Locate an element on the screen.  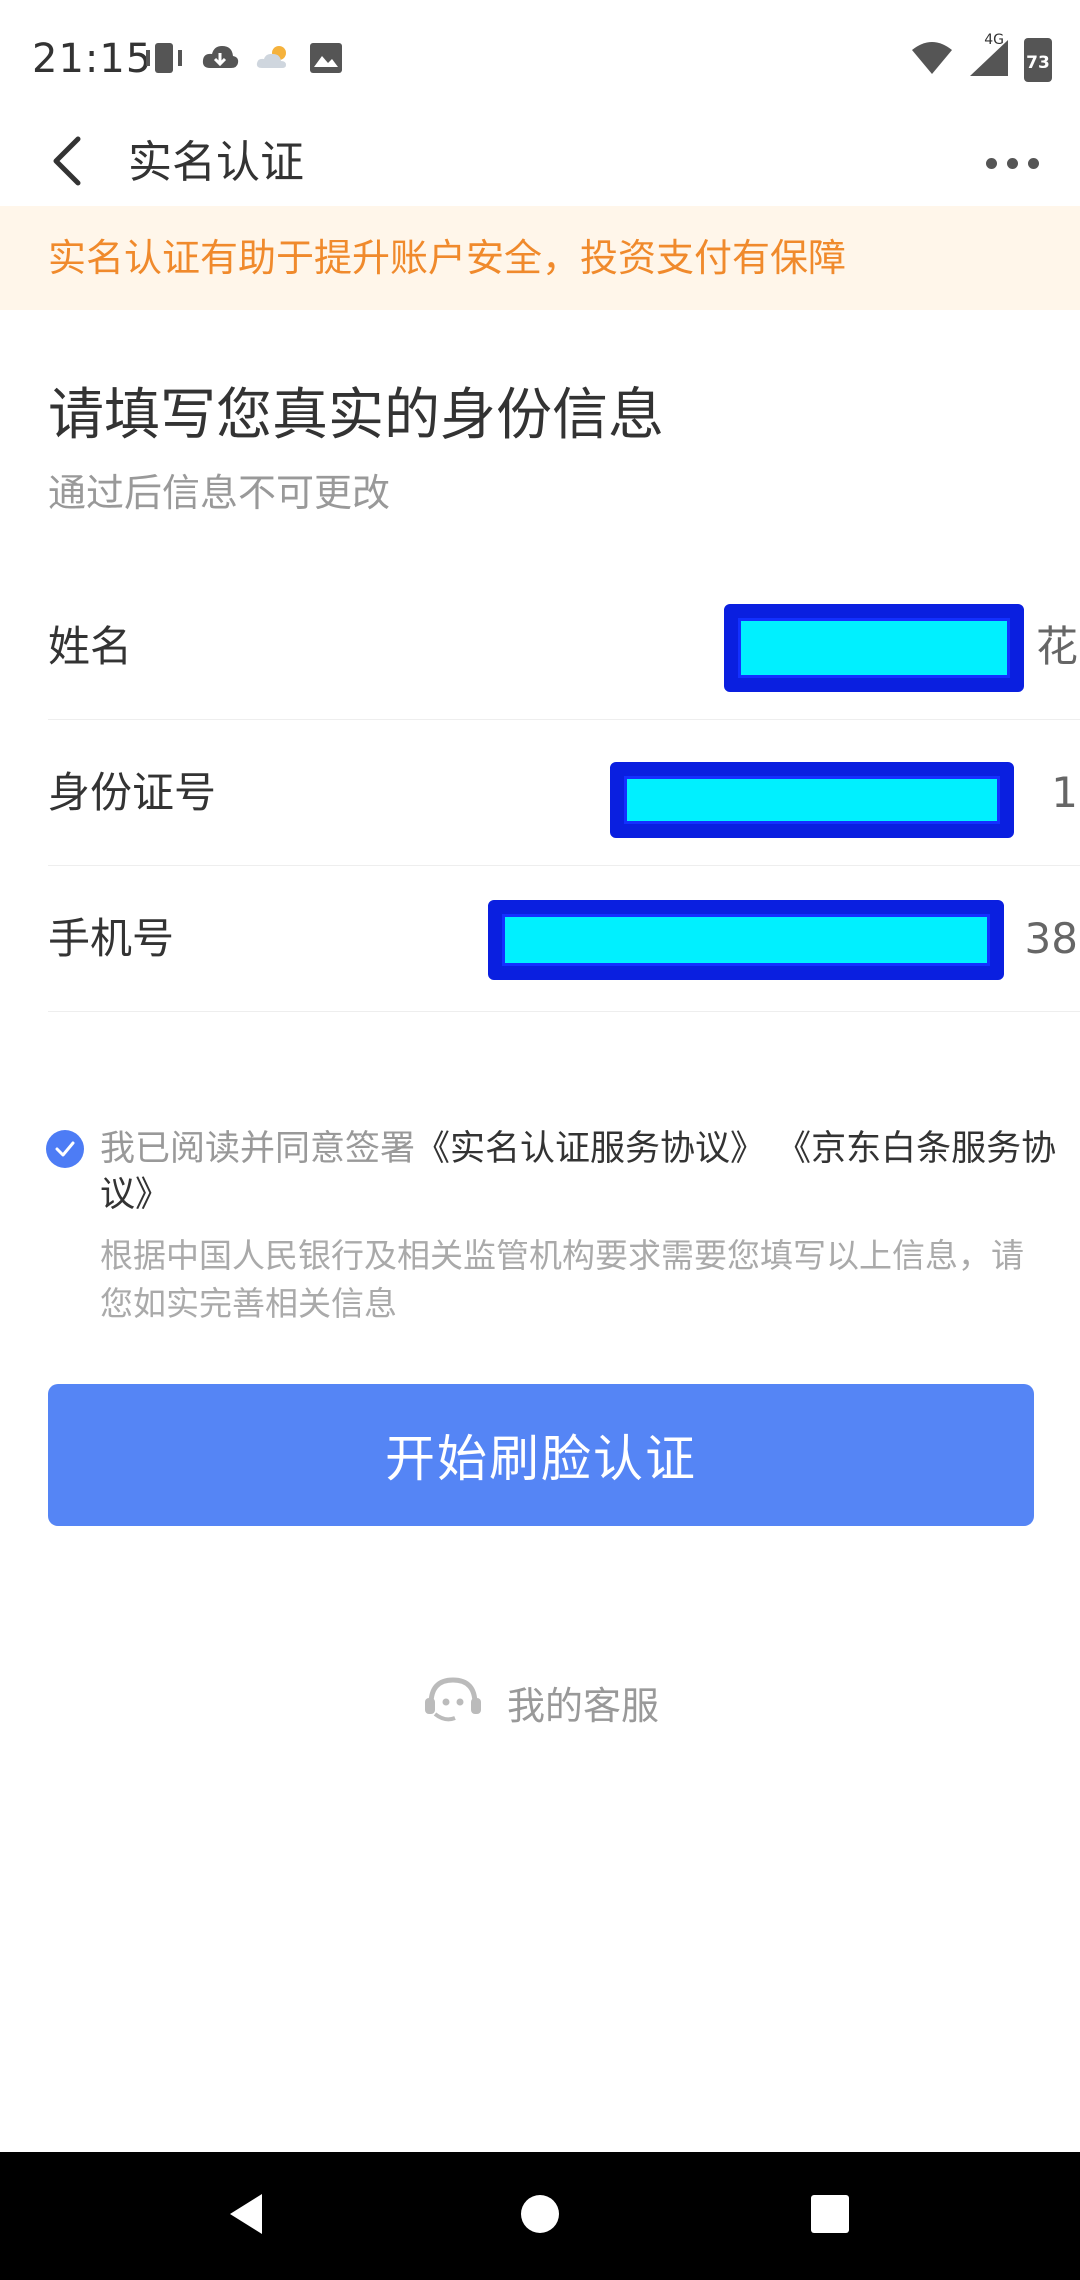
nav-back-icon is located at coordinates (246, 2216).